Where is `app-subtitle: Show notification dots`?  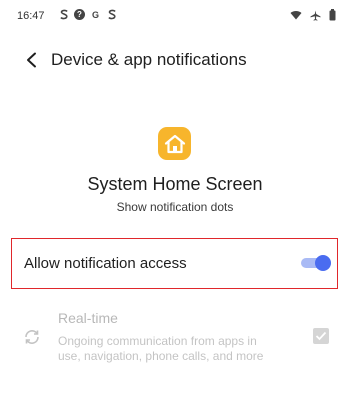
app-subtitle: Show notification dots is located at coordinates (175, 207).